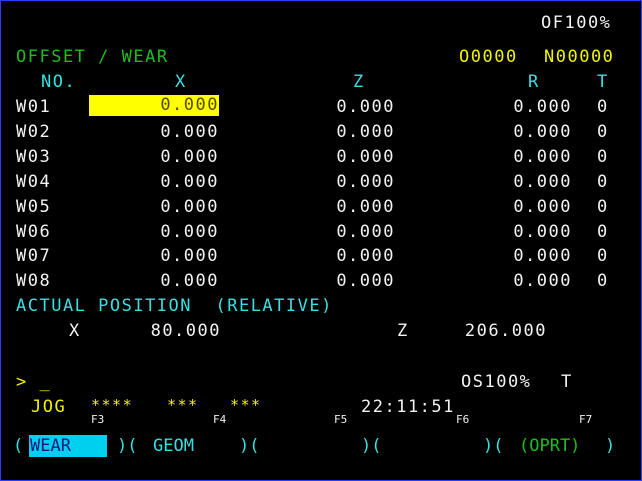 The image size is (642, 481). I want to click on program-number: O0000, so click(488, 57).